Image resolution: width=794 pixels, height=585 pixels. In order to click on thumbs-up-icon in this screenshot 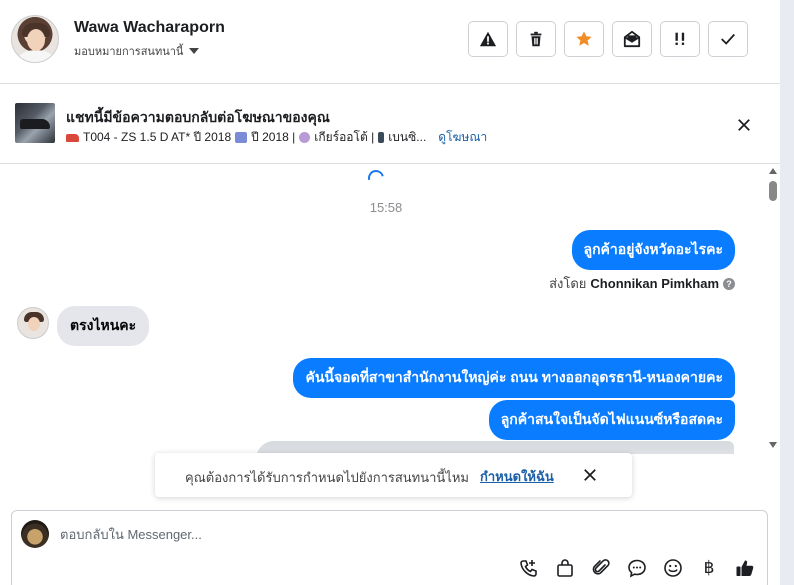, I will do `click(745, 568)`.